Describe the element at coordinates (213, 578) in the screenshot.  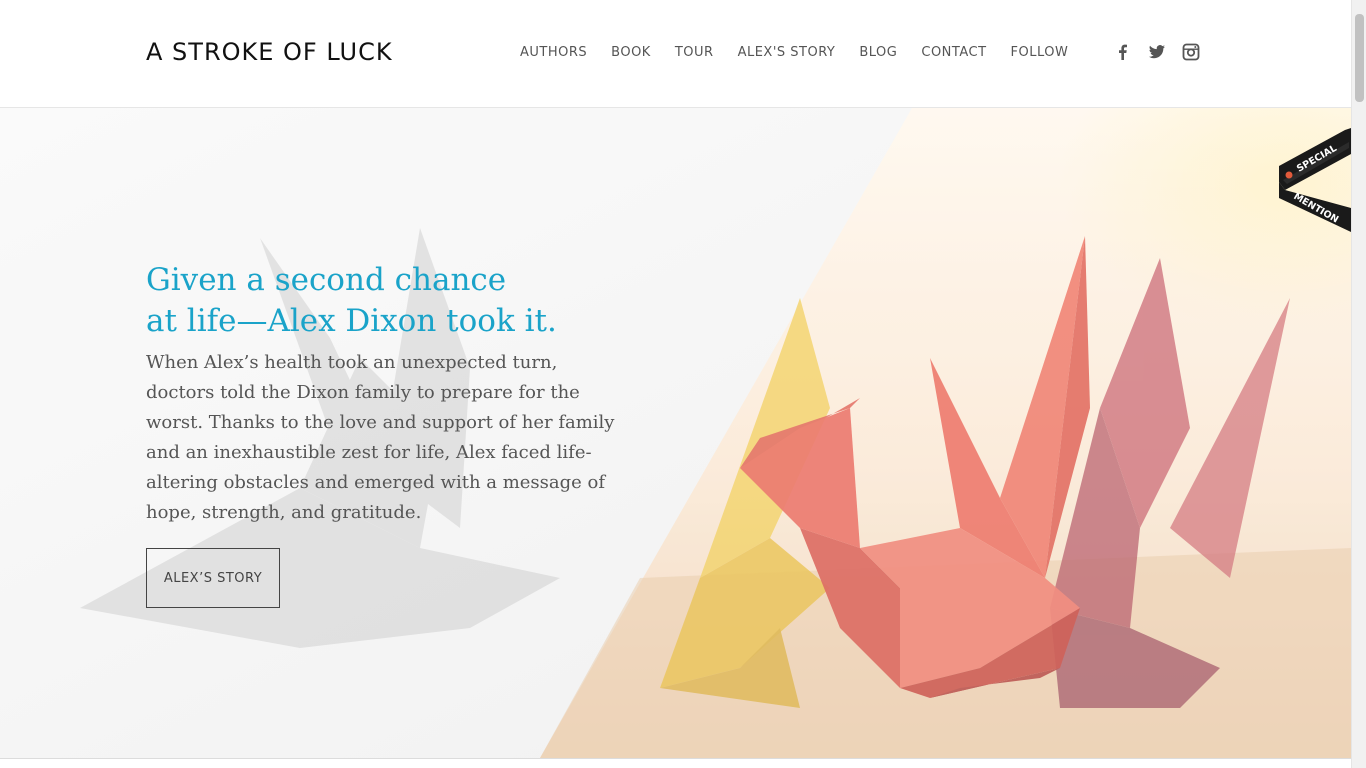
I see `alexs-story-button: ALEX’S STORY` at that location.